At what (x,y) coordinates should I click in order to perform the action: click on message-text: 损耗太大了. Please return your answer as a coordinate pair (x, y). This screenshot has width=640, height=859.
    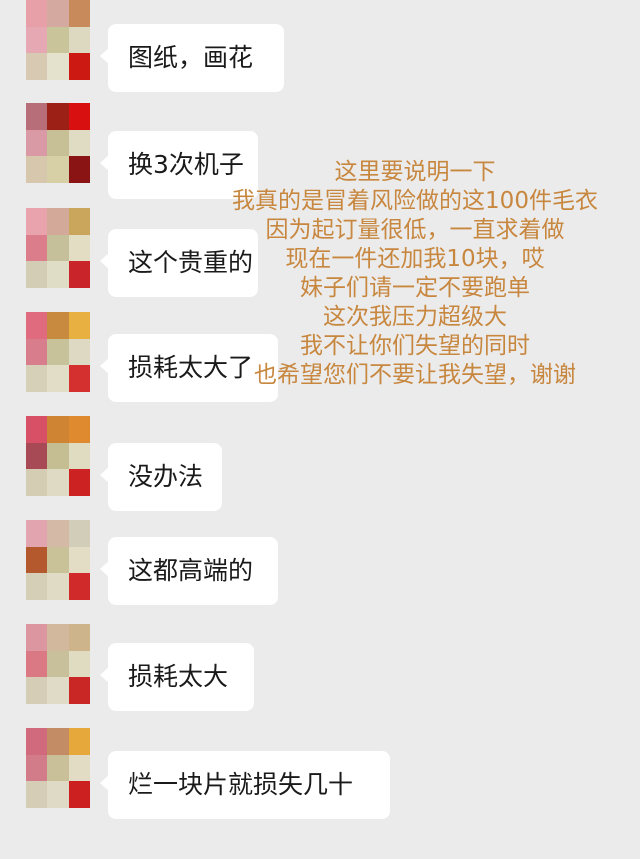
    Looking at the image, I should click on (191, 367).